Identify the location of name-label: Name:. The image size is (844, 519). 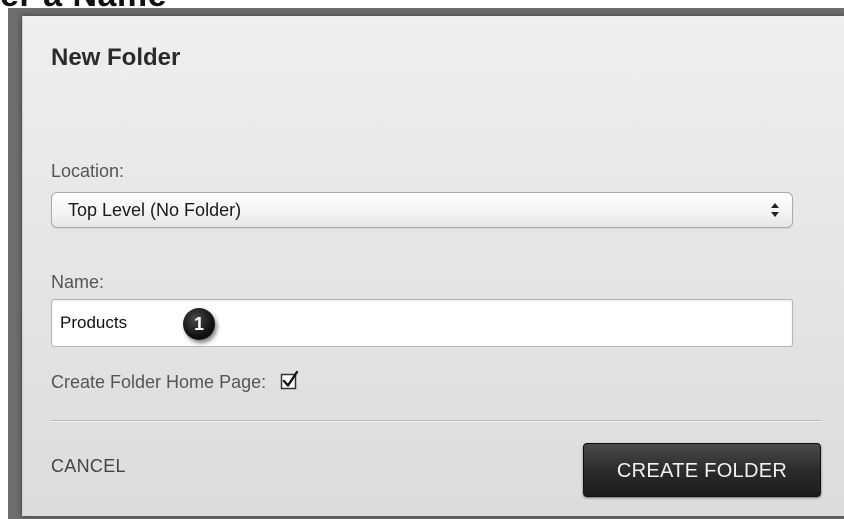
(78, 282).